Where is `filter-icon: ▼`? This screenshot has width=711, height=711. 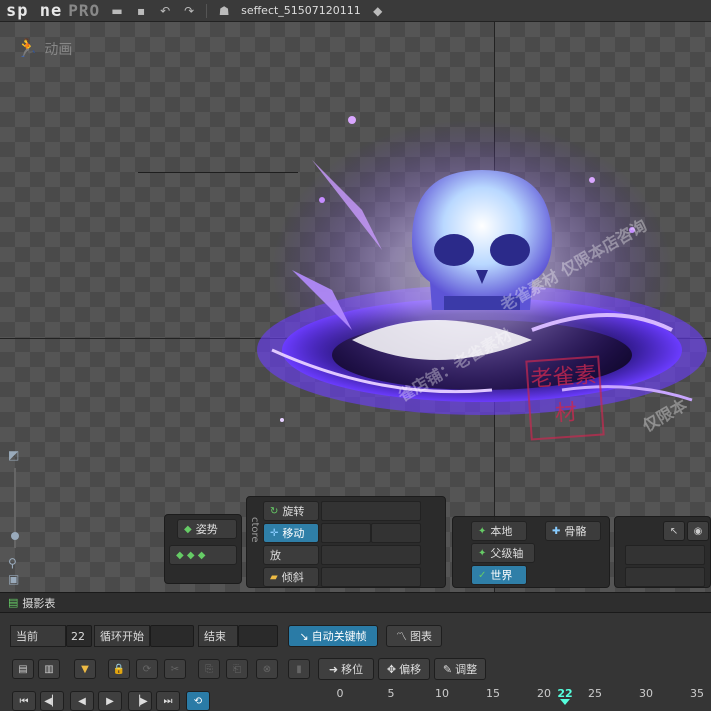
filter-icon: ▼ is located at coordinates (85, 669).